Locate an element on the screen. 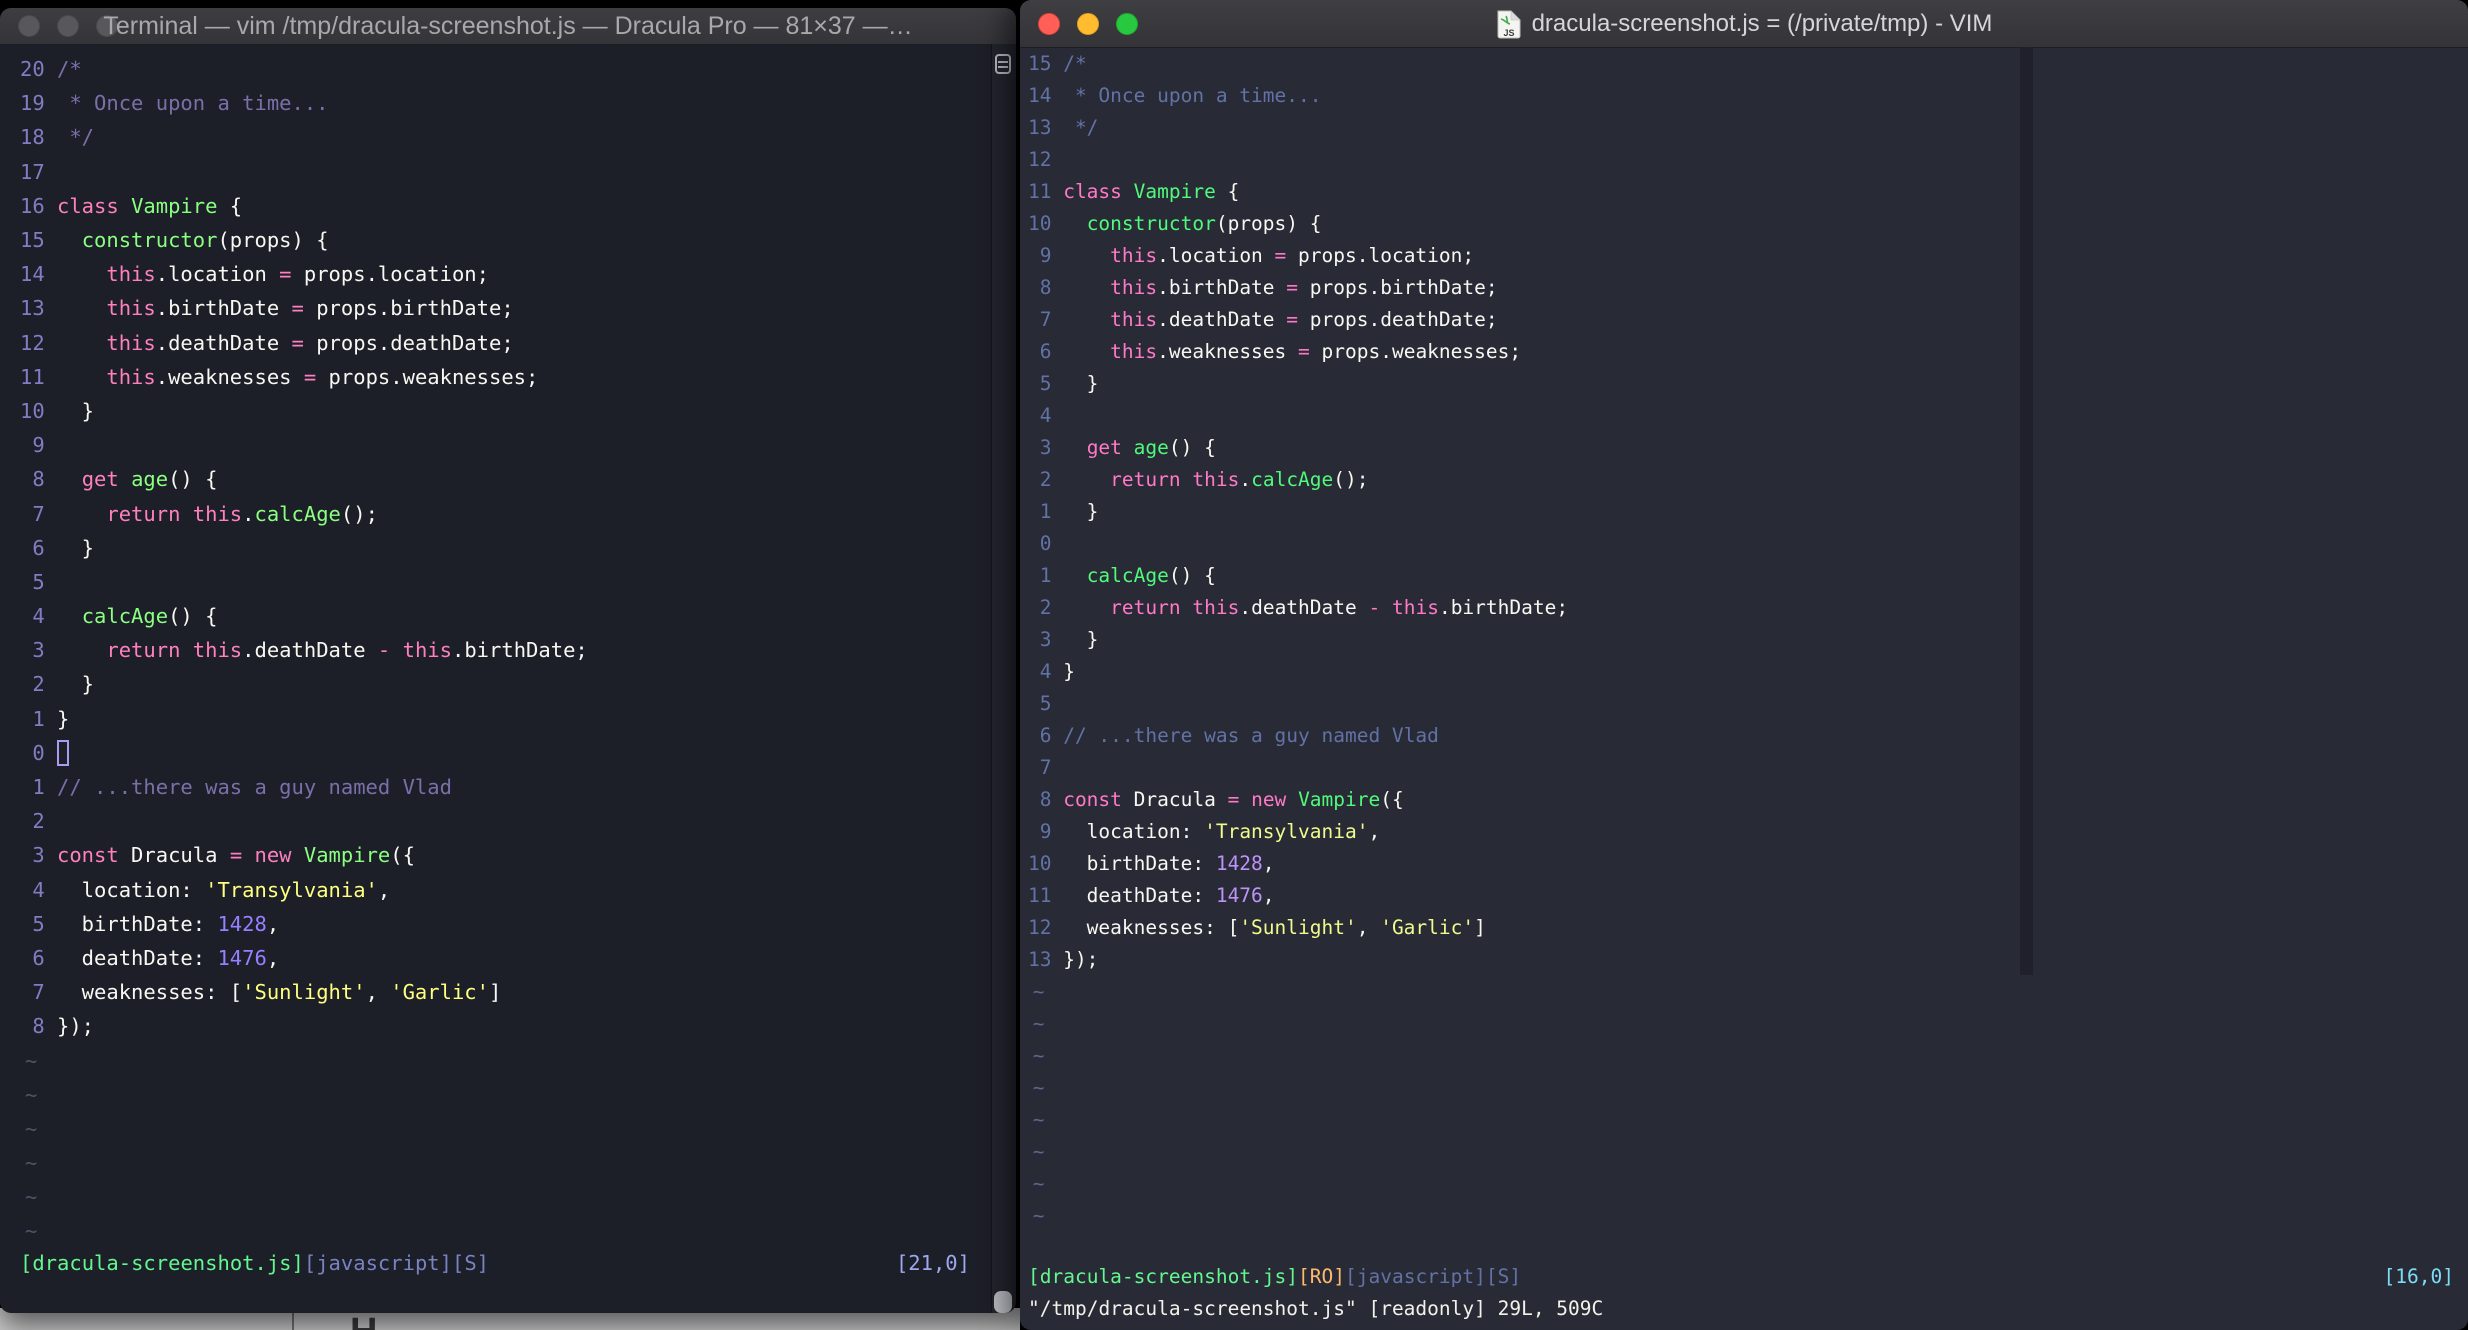 The height and width of the screenshot is (1330, 2468). code-line: 8 this.birthDate = props.birthDate; is located at coordinates (1748, 287).